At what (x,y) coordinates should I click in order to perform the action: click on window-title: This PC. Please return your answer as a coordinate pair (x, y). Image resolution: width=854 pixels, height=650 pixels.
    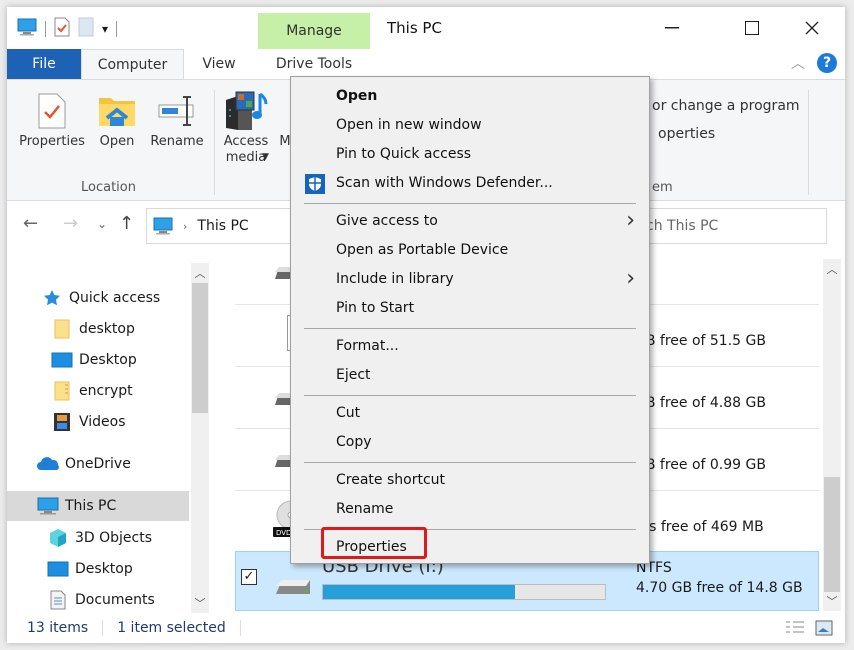
    Looking at the image, I should click on (414, 28).